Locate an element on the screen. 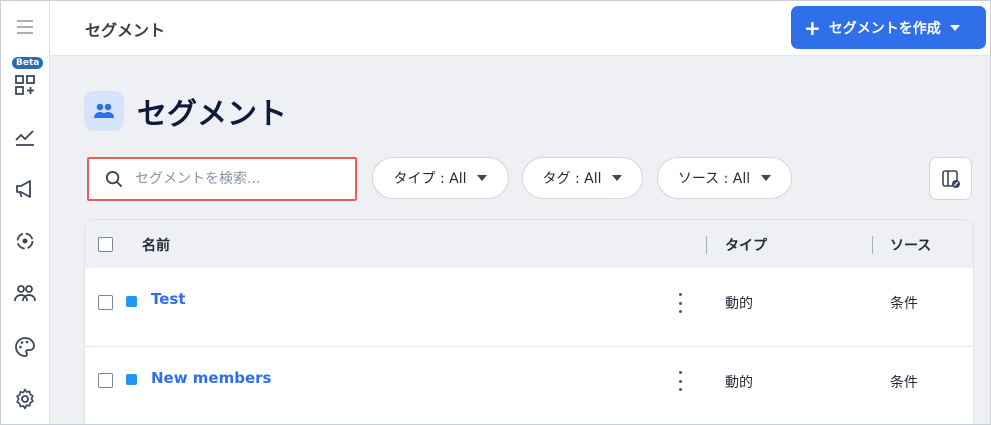  type-filter-label: タイプ : All is located at coordinates (430, 179).